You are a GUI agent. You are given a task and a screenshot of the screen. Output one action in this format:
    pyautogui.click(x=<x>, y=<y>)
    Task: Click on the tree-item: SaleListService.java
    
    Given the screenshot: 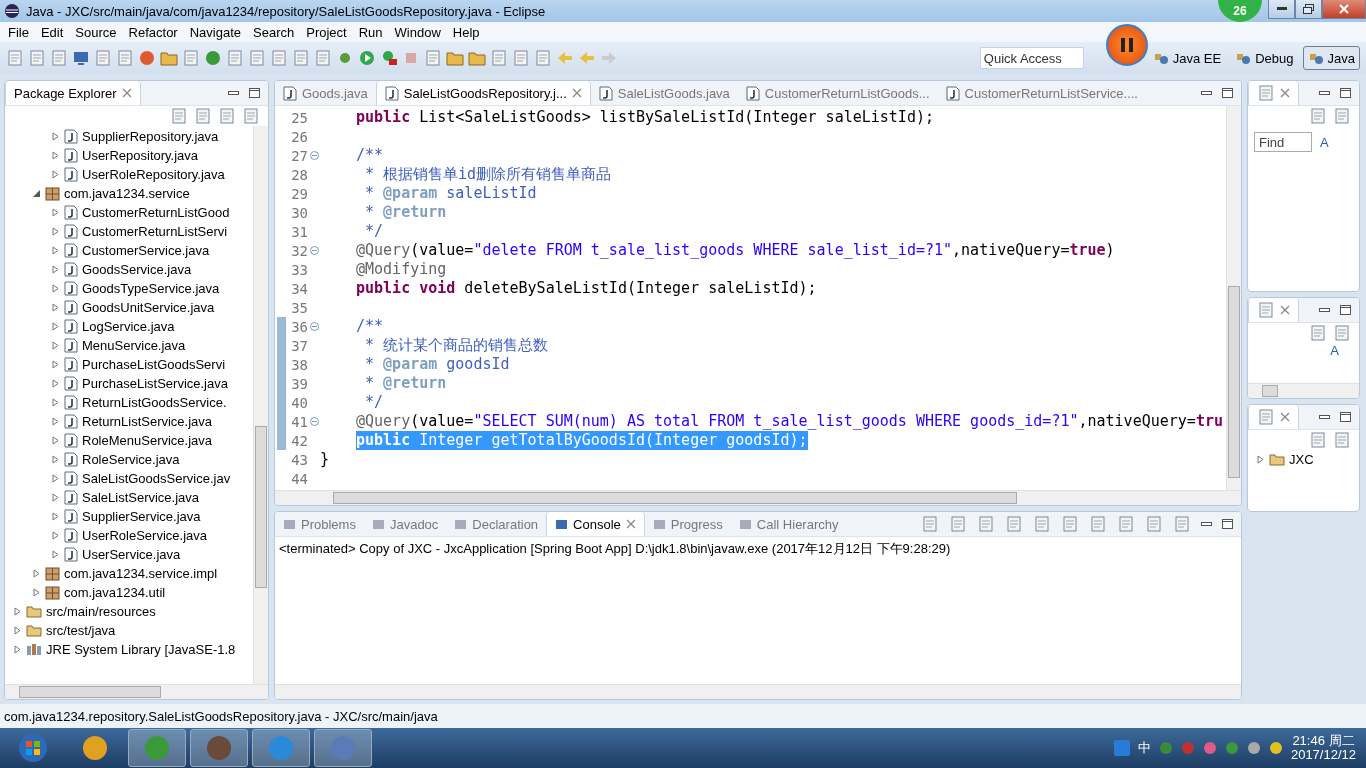 What is the action you would take?
    pyautogui.click(x=141, y=497)
    